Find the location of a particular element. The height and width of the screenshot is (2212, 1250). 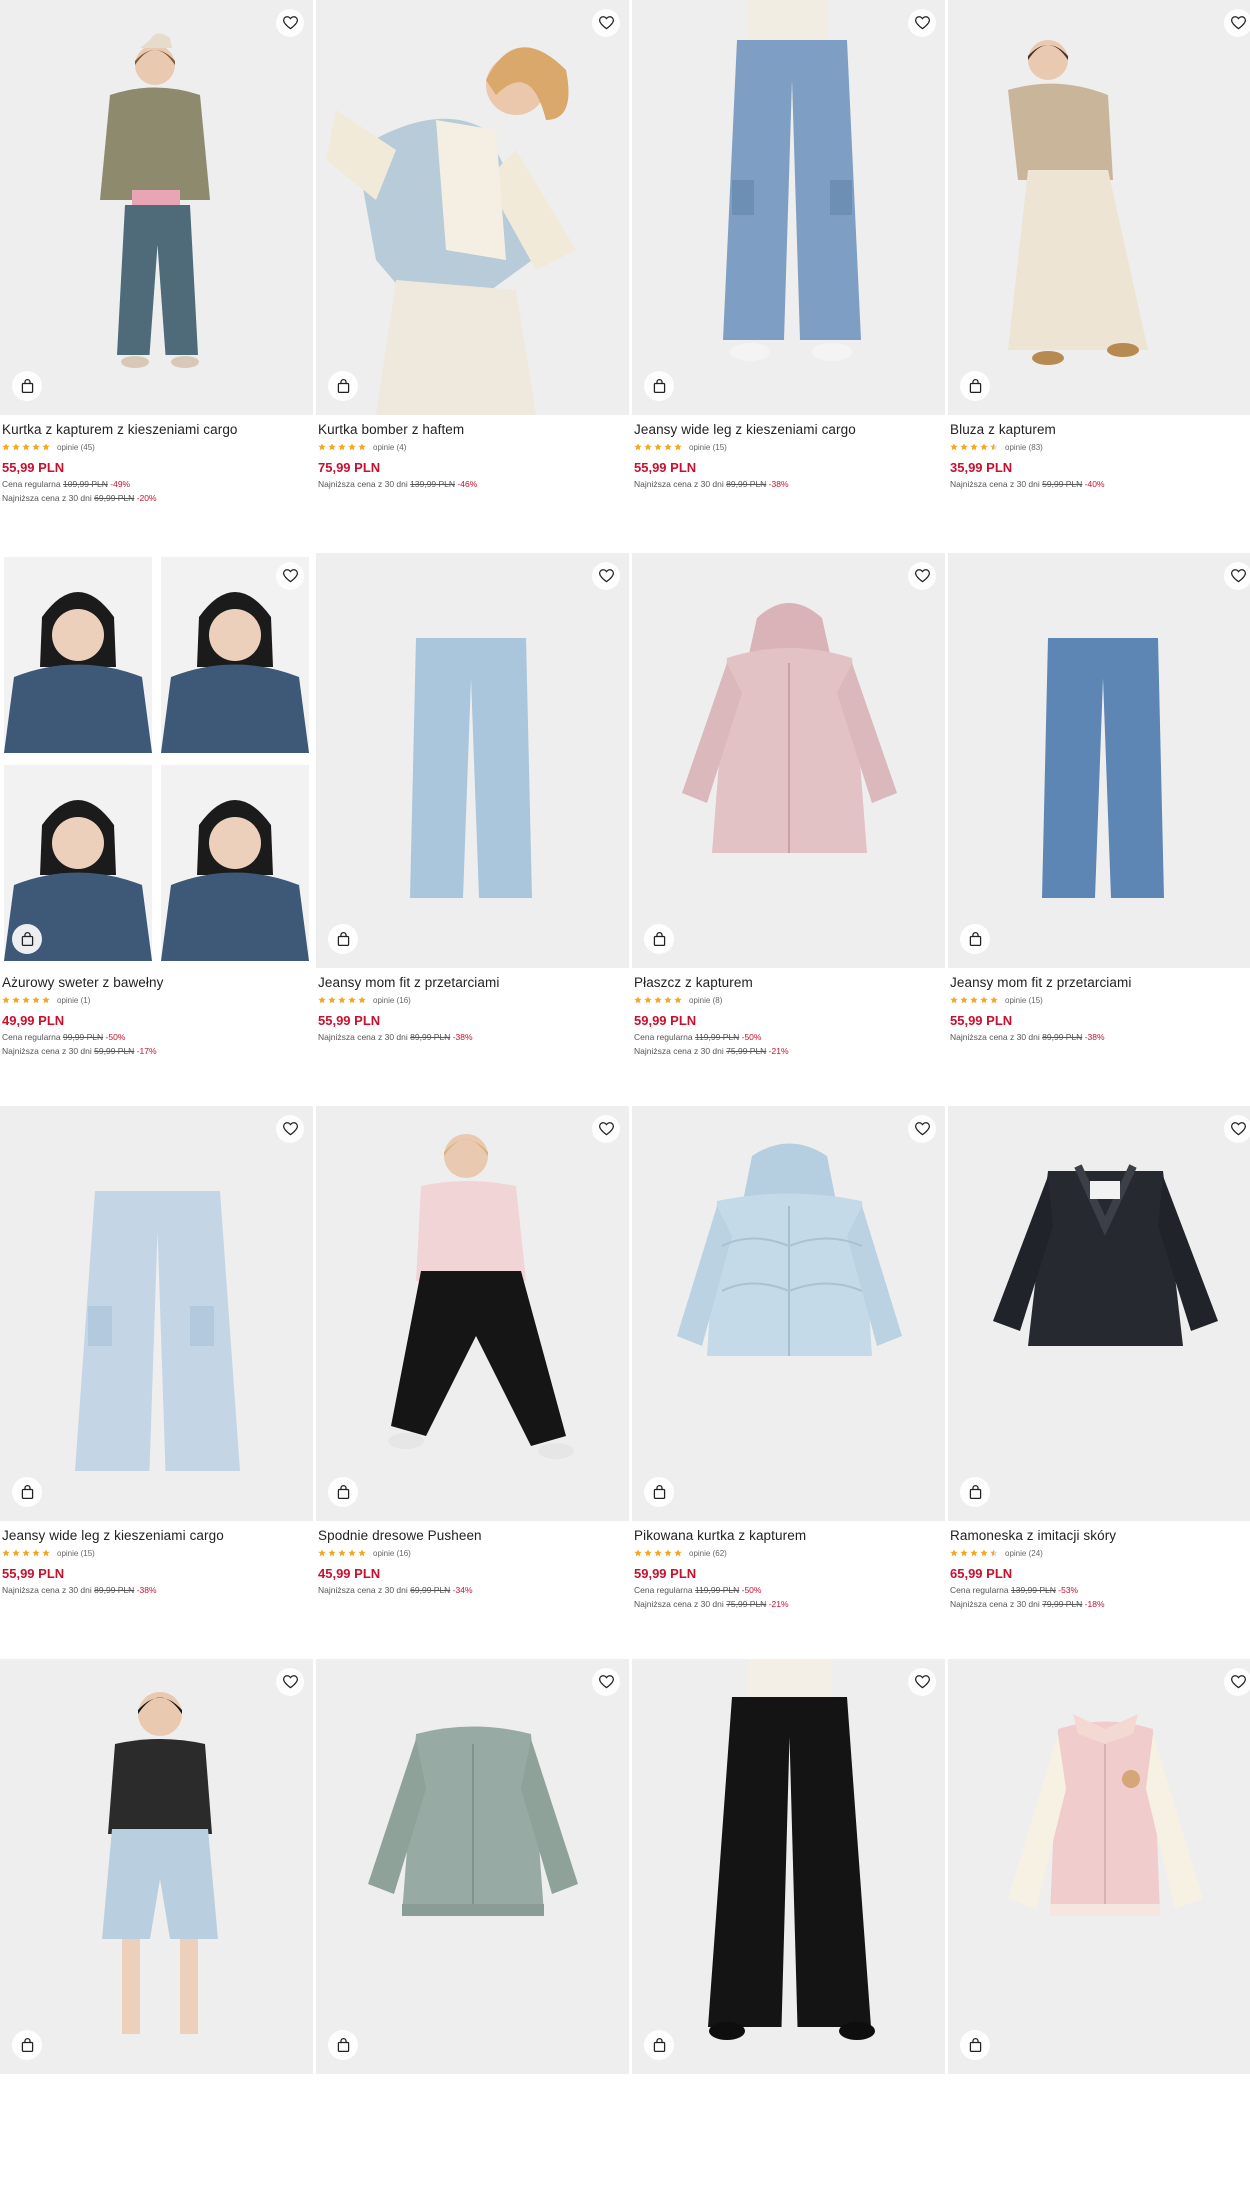

product-name: Bluza z kapturem is located at coordinates (1100, 429).